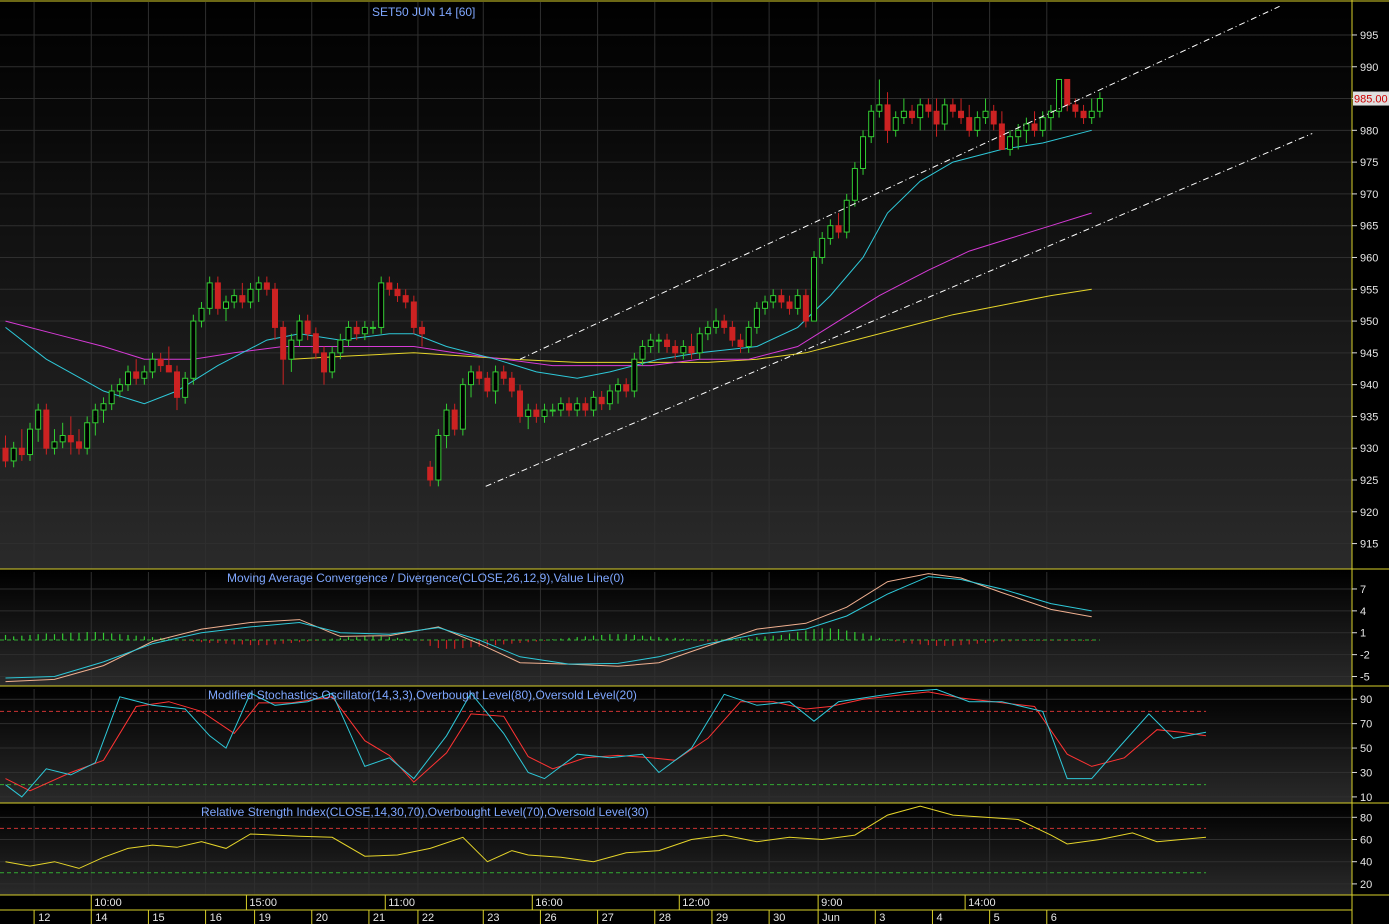 The height and width of the screenshot is (924, 1389). Describe the element at coordinates (608, 918) in the screenshot. I see `date-tick-label: 27` at that location.